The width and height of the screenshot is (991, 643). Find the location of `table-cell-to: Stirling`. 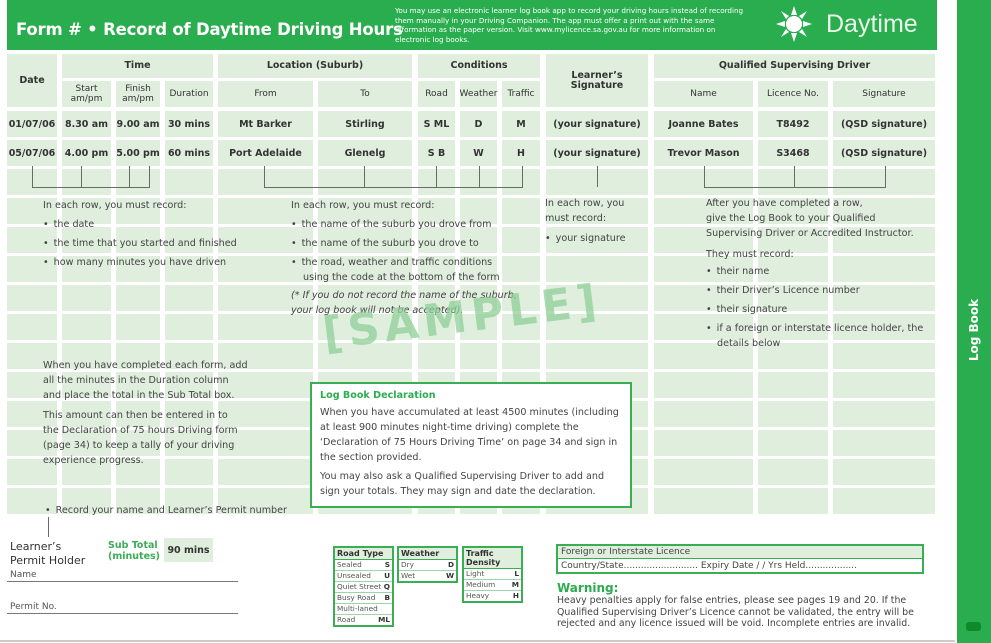

table-cell-to: Stirling is located at coordinates (365, 124).